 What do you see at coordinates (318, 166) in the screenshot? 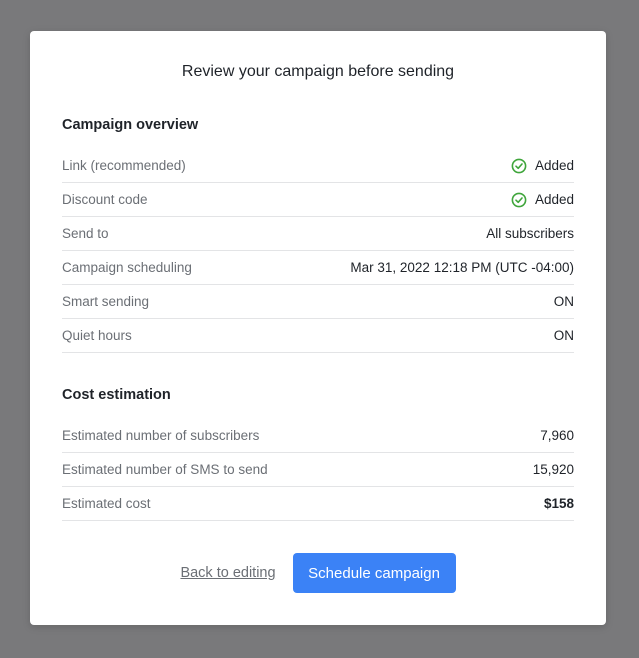
I see `overview-row-link: Link (recommended) Added` at bounding box center [318, 166].